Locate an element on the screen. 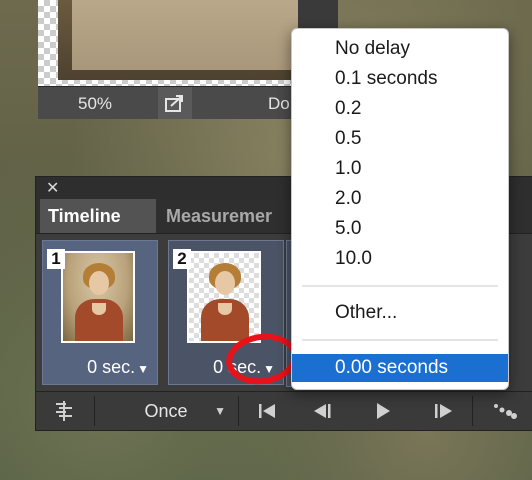 This screenshot has width=532, height=480. frame-number: 2 is located at coordinates (182, 259).